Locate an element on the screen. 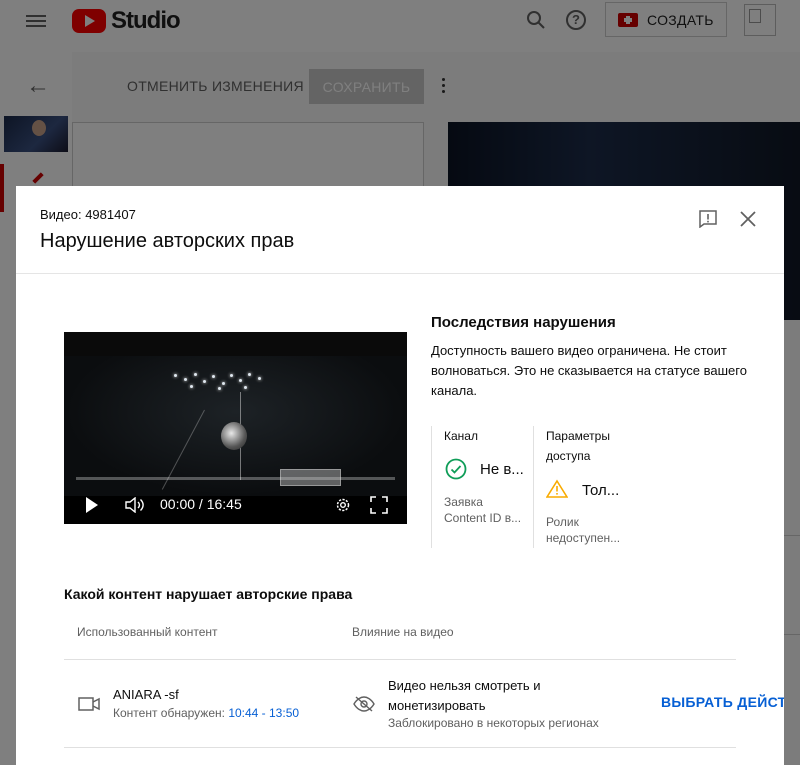  volume-icon is located at coordinates (135, 505).